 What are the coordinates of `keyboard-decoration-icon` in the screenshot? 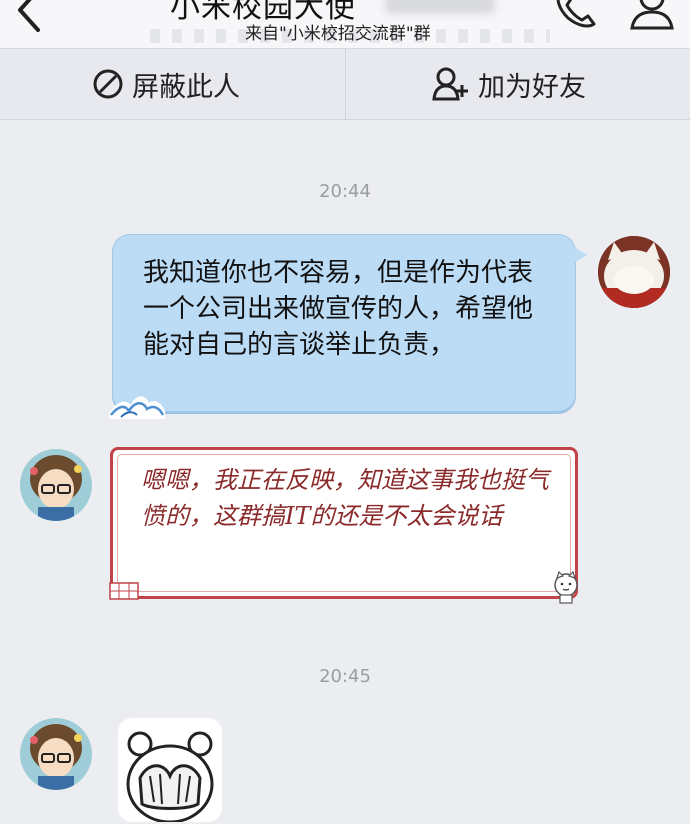 It's located at (124, 591).